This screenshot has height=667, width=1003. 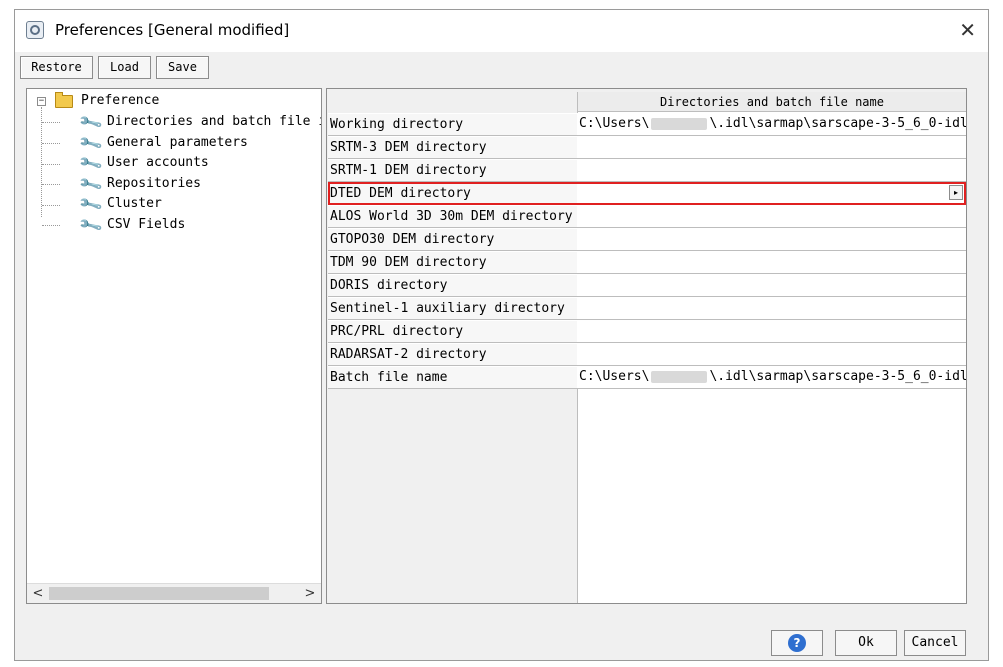 I want to click on tree-item-label: Cluster, so click(x=134, y=203).